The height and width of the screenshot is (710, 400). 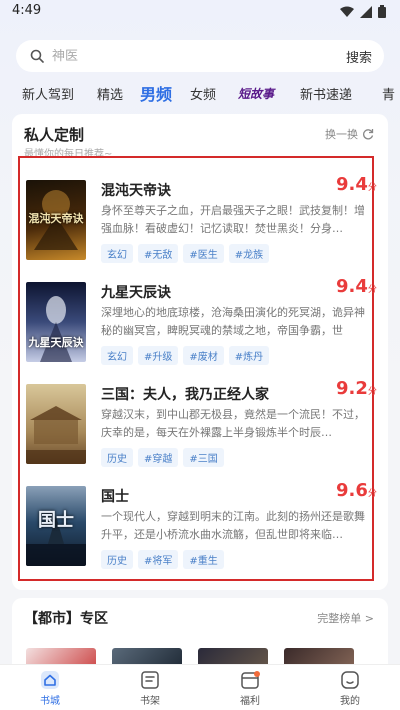 I want to click on nav-label: 福利, so click(x=250, y=701).